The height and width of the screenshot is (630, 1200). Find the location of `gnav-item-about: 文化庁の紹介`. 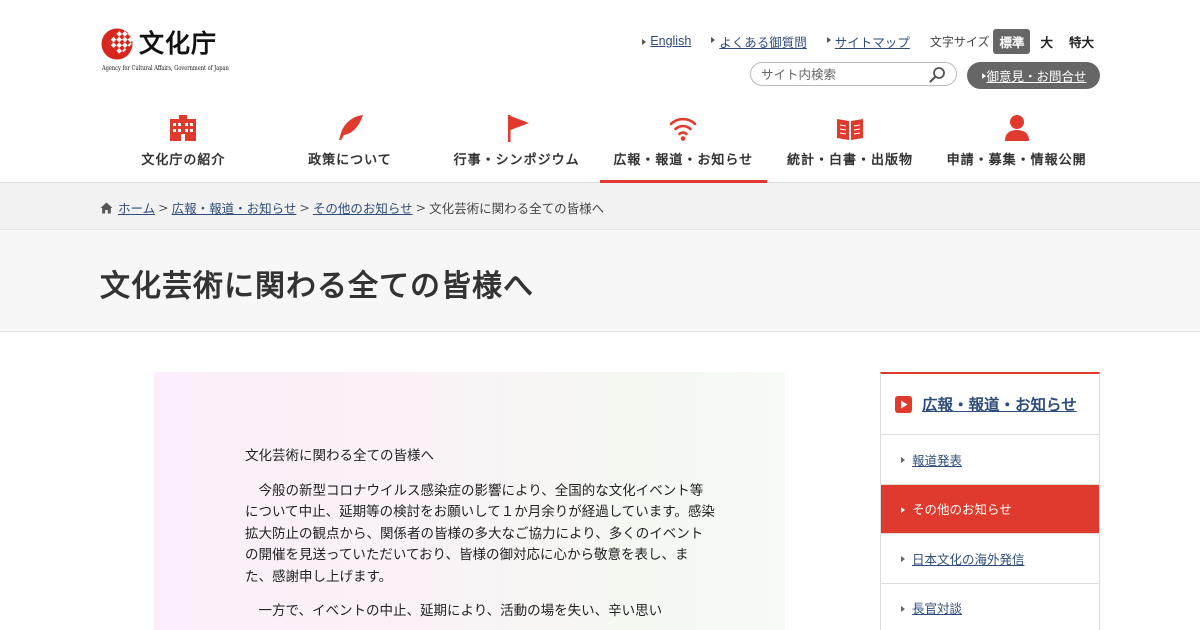

gnav-item-about: 文化庁の紹介 is located at coordinates (183, 146).